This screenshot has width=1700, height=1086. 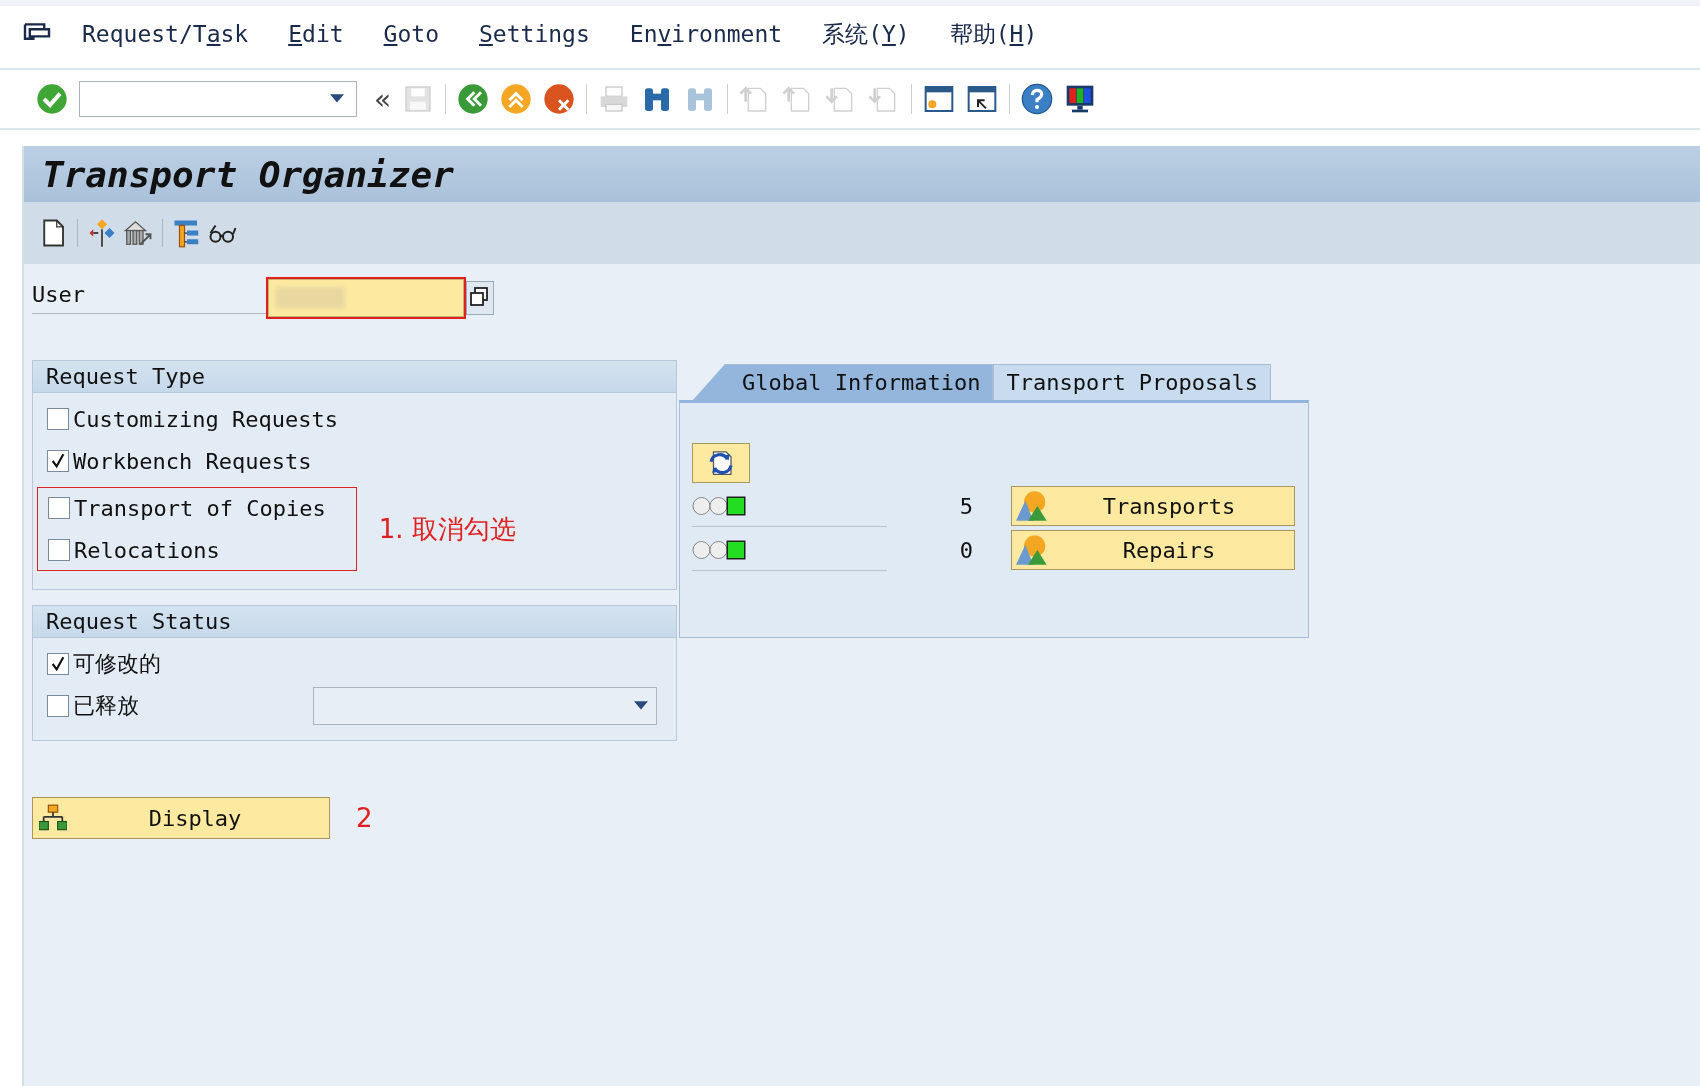 I want to click on display-button: Display, so click(x=181, y=818).